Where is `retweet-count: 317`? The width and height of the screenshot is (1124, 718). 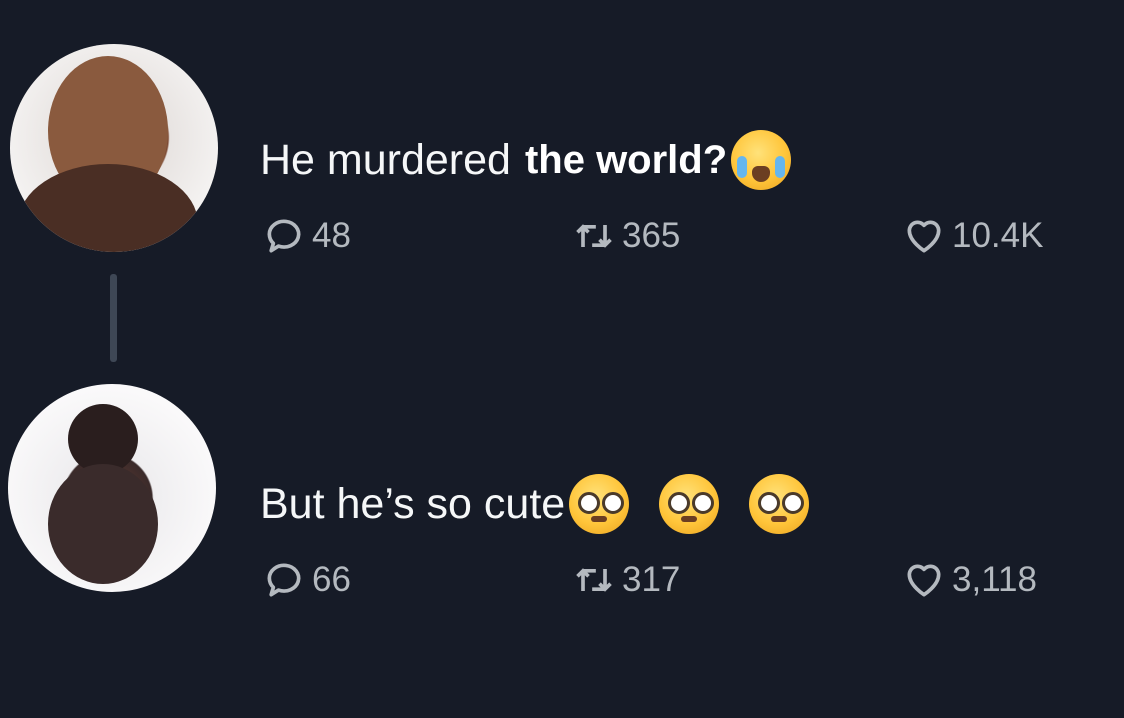
retweet-count: 317 is located at coordinates (651, 579).